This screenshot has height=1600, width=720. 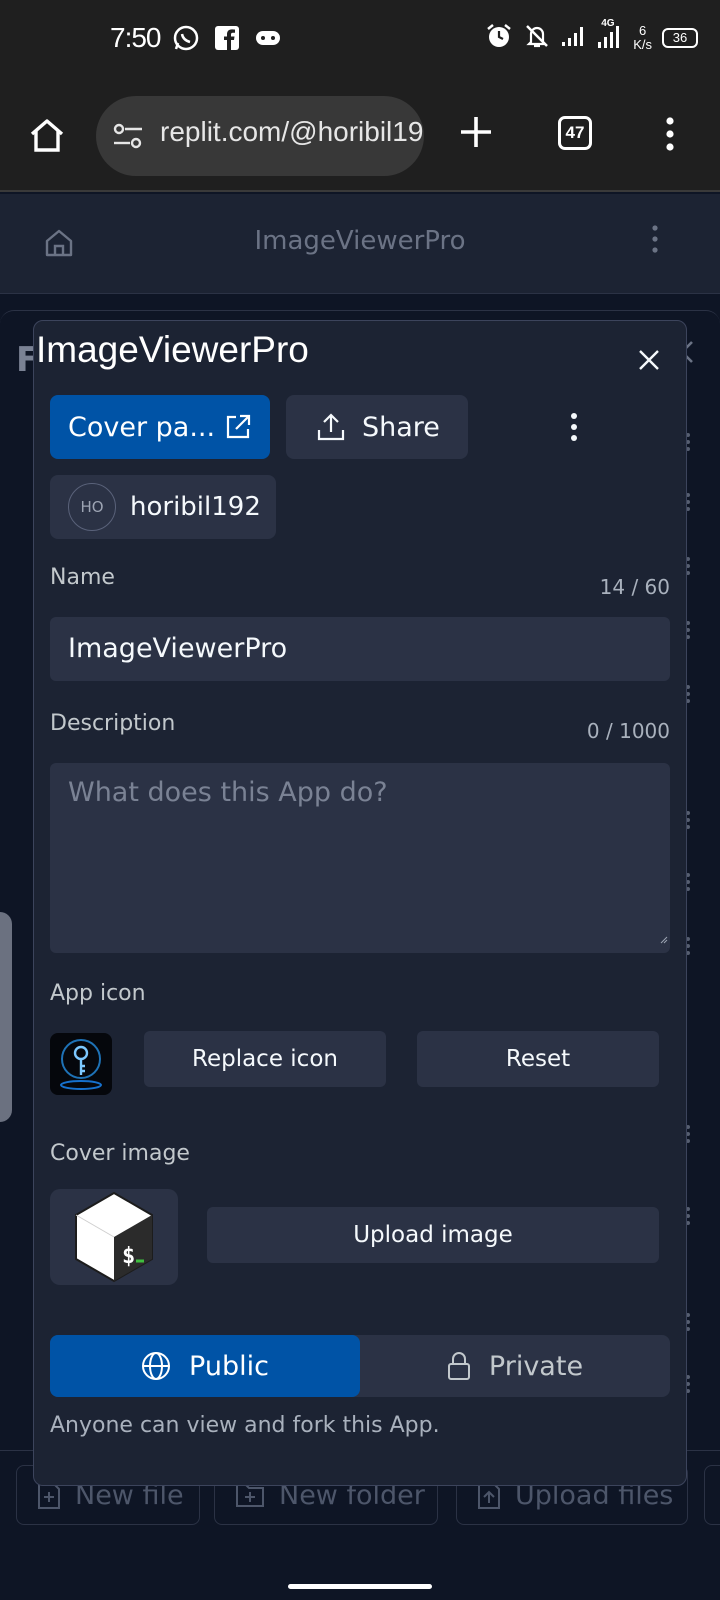 What do you see at coordinates (642, 44) in the screenshot?
I see `network-speed-unit: K/s` at bounding box center [642, 44].